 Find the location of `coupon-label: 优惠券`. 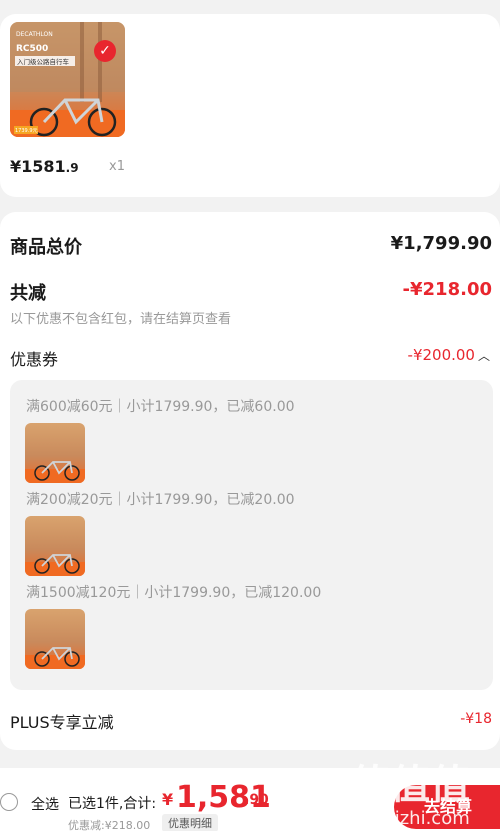

coupon-label: 优惠券 is located at coordinates (34, 358).